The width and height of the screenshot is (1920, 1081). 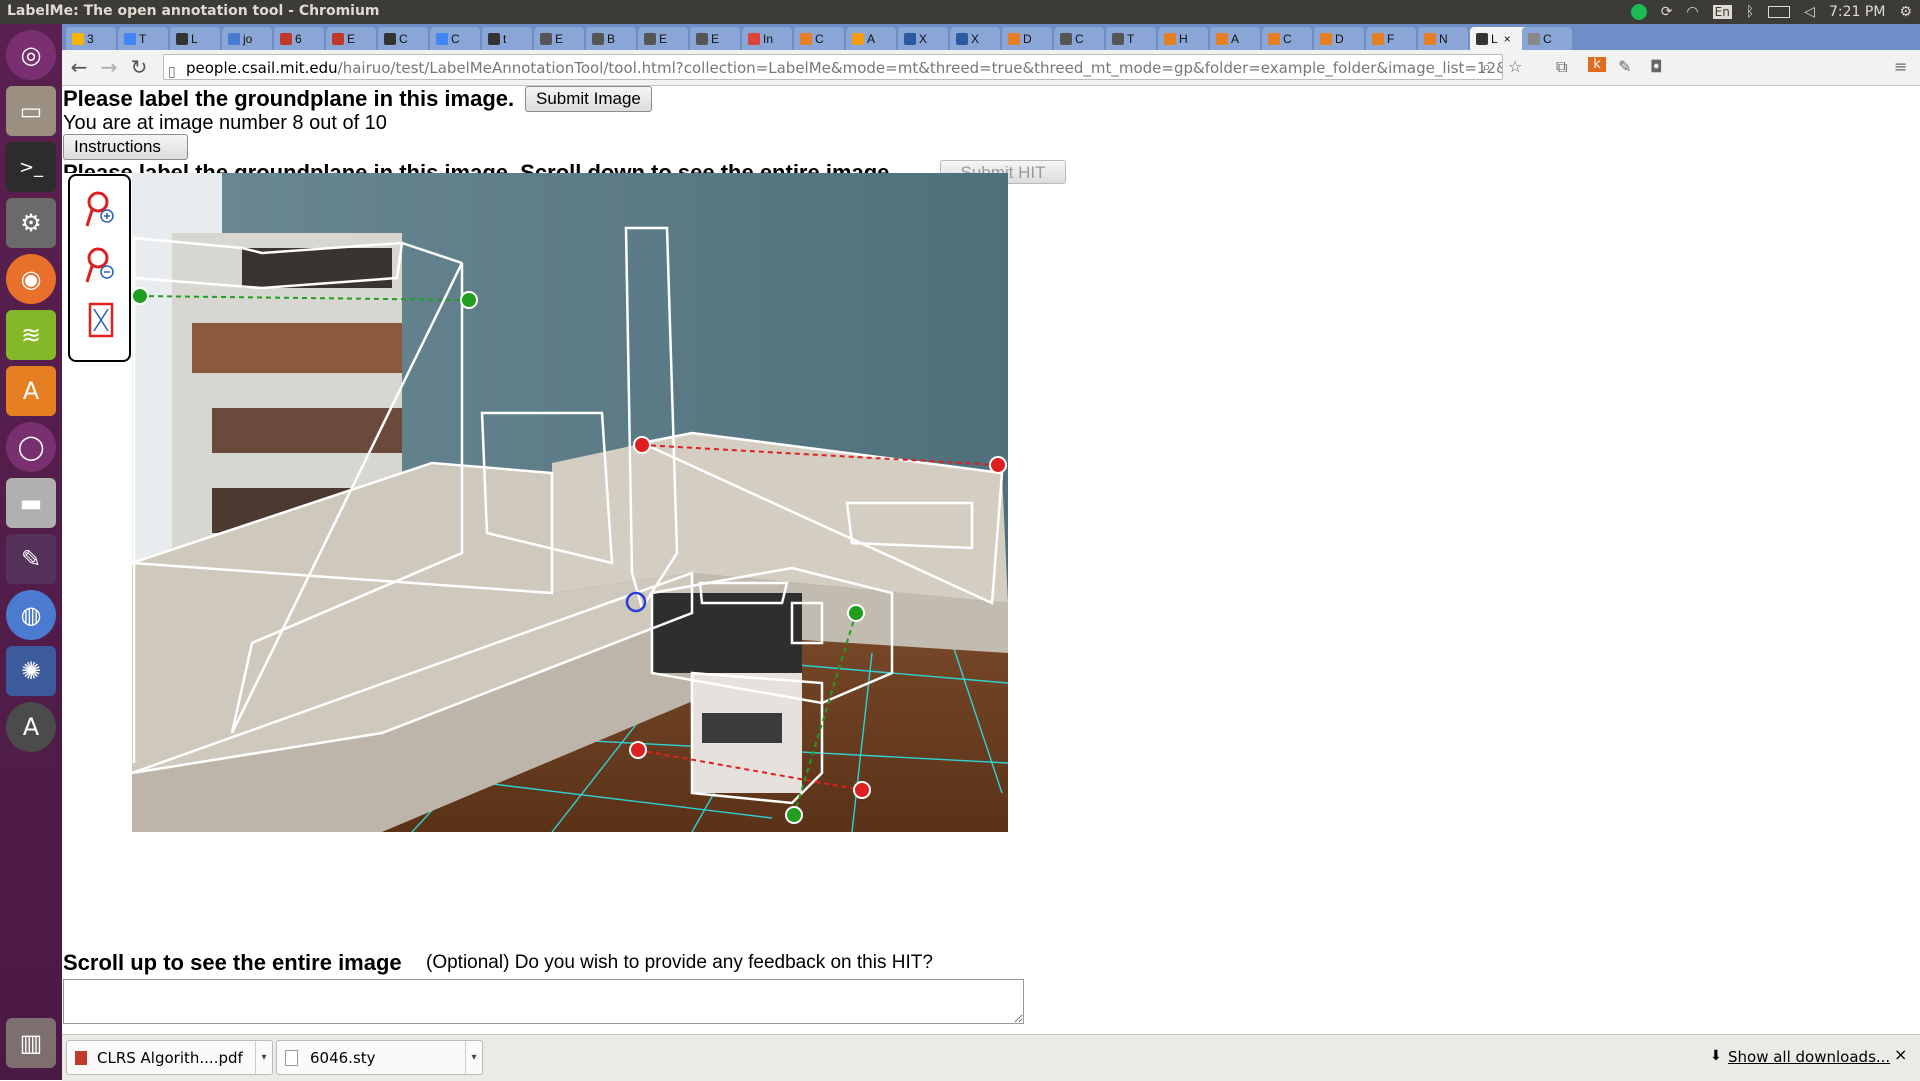 I want to click on tab-24: D, so click(x=1339, y=38).